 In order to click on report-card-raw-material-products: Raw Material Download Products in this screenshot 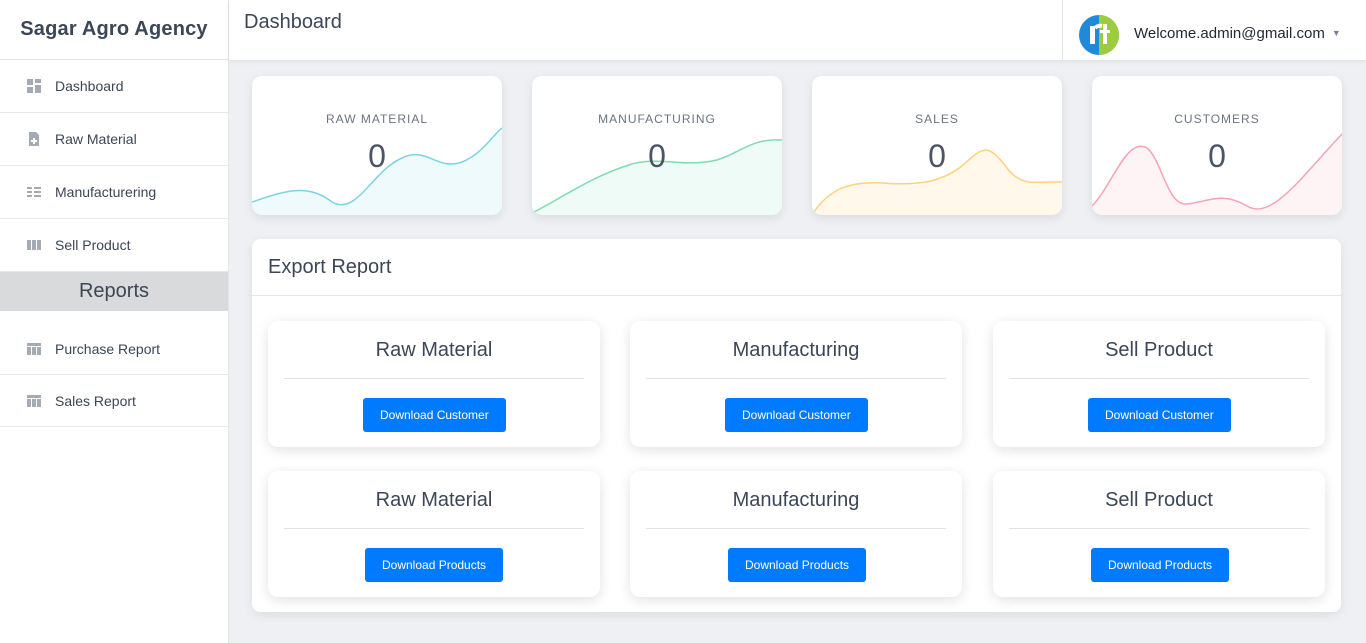, I will do `click(434, 534)`.